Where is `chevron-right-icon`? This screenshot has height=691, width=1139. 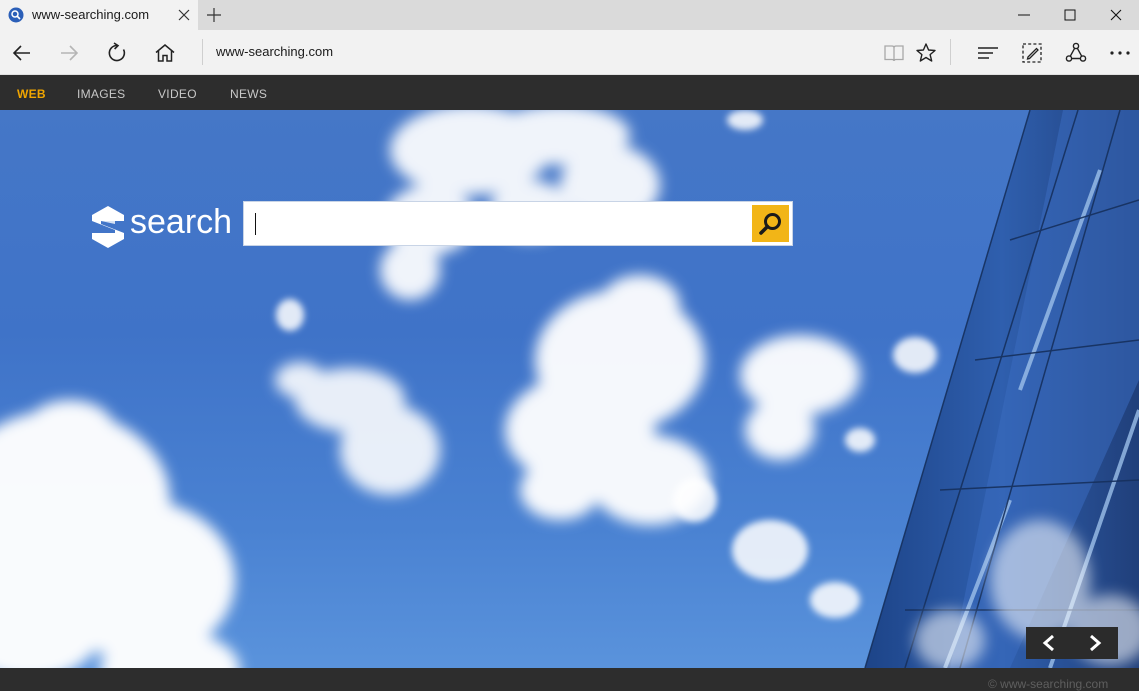 chevron-right-icon is located at coordinates (1096, 643).